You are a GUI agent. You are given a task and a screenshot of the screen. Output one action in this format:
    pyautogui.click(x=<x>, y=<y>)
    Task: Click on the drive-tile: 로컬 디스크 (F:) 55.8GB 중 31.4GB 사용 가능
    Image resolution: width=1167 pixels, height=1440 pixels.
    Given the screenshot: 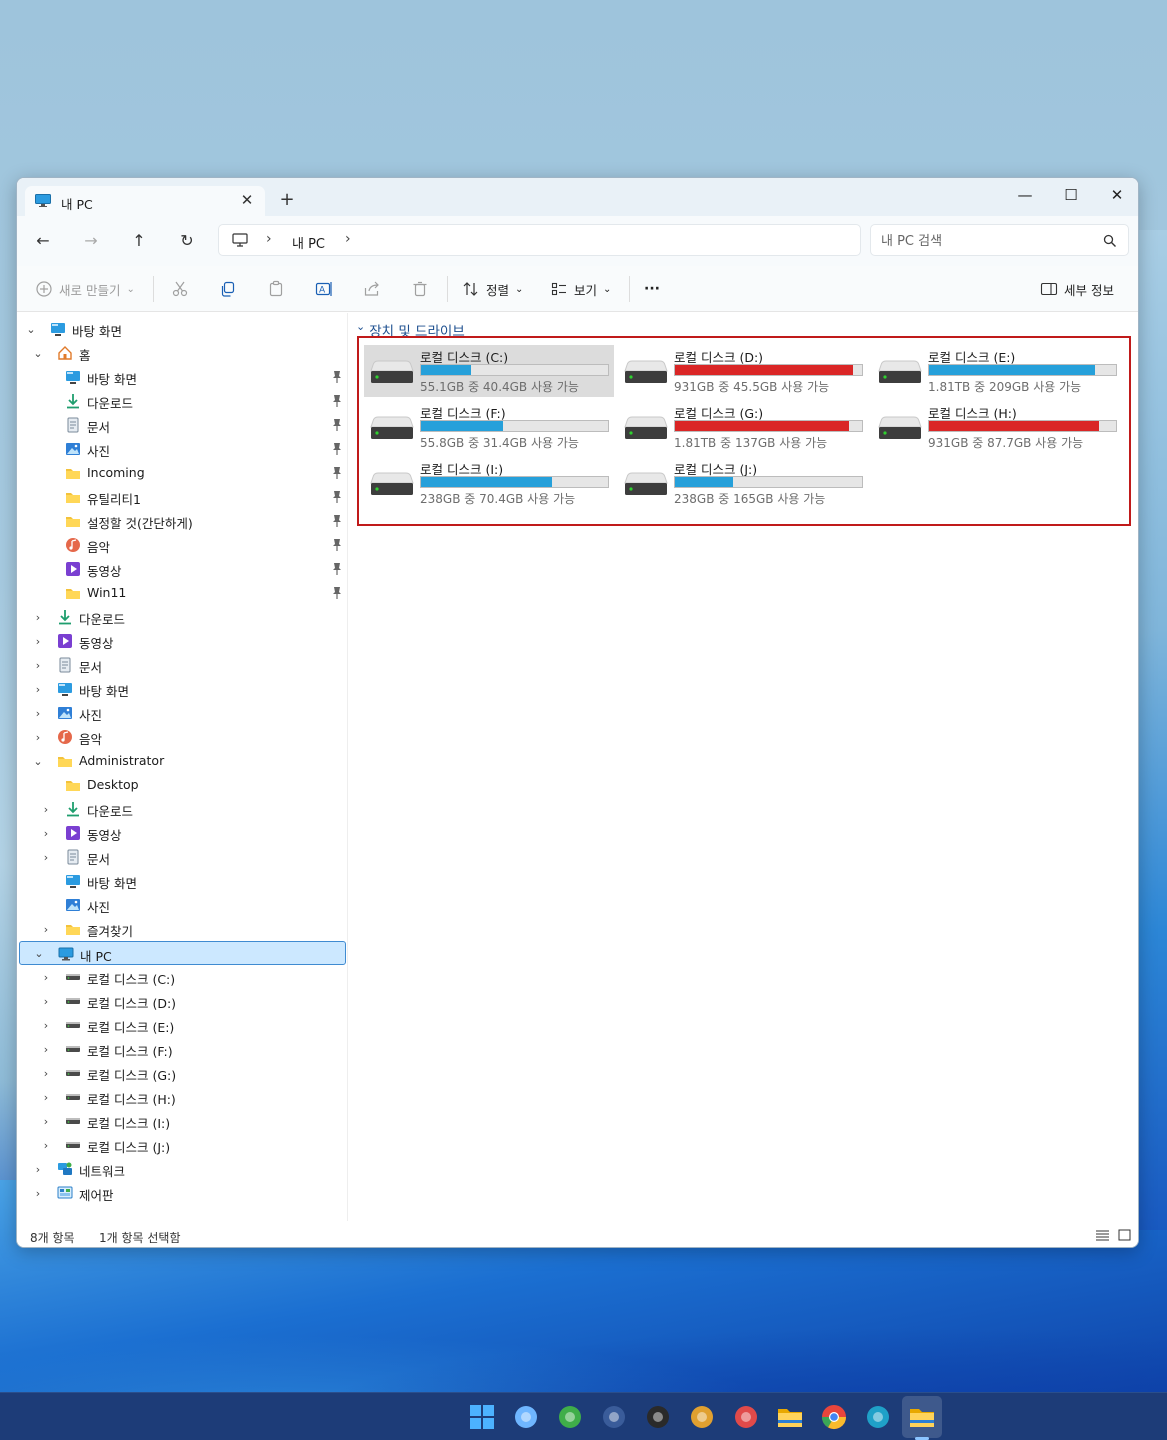 What is the action you would take?
    pyautogui.click(x=489, y=427)
    